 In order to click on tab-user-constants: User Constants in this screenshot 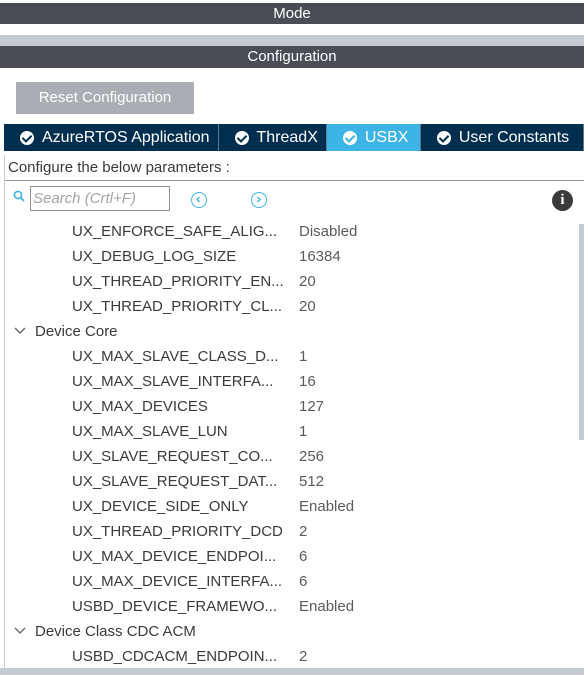, I will do `click(502, 137)`.